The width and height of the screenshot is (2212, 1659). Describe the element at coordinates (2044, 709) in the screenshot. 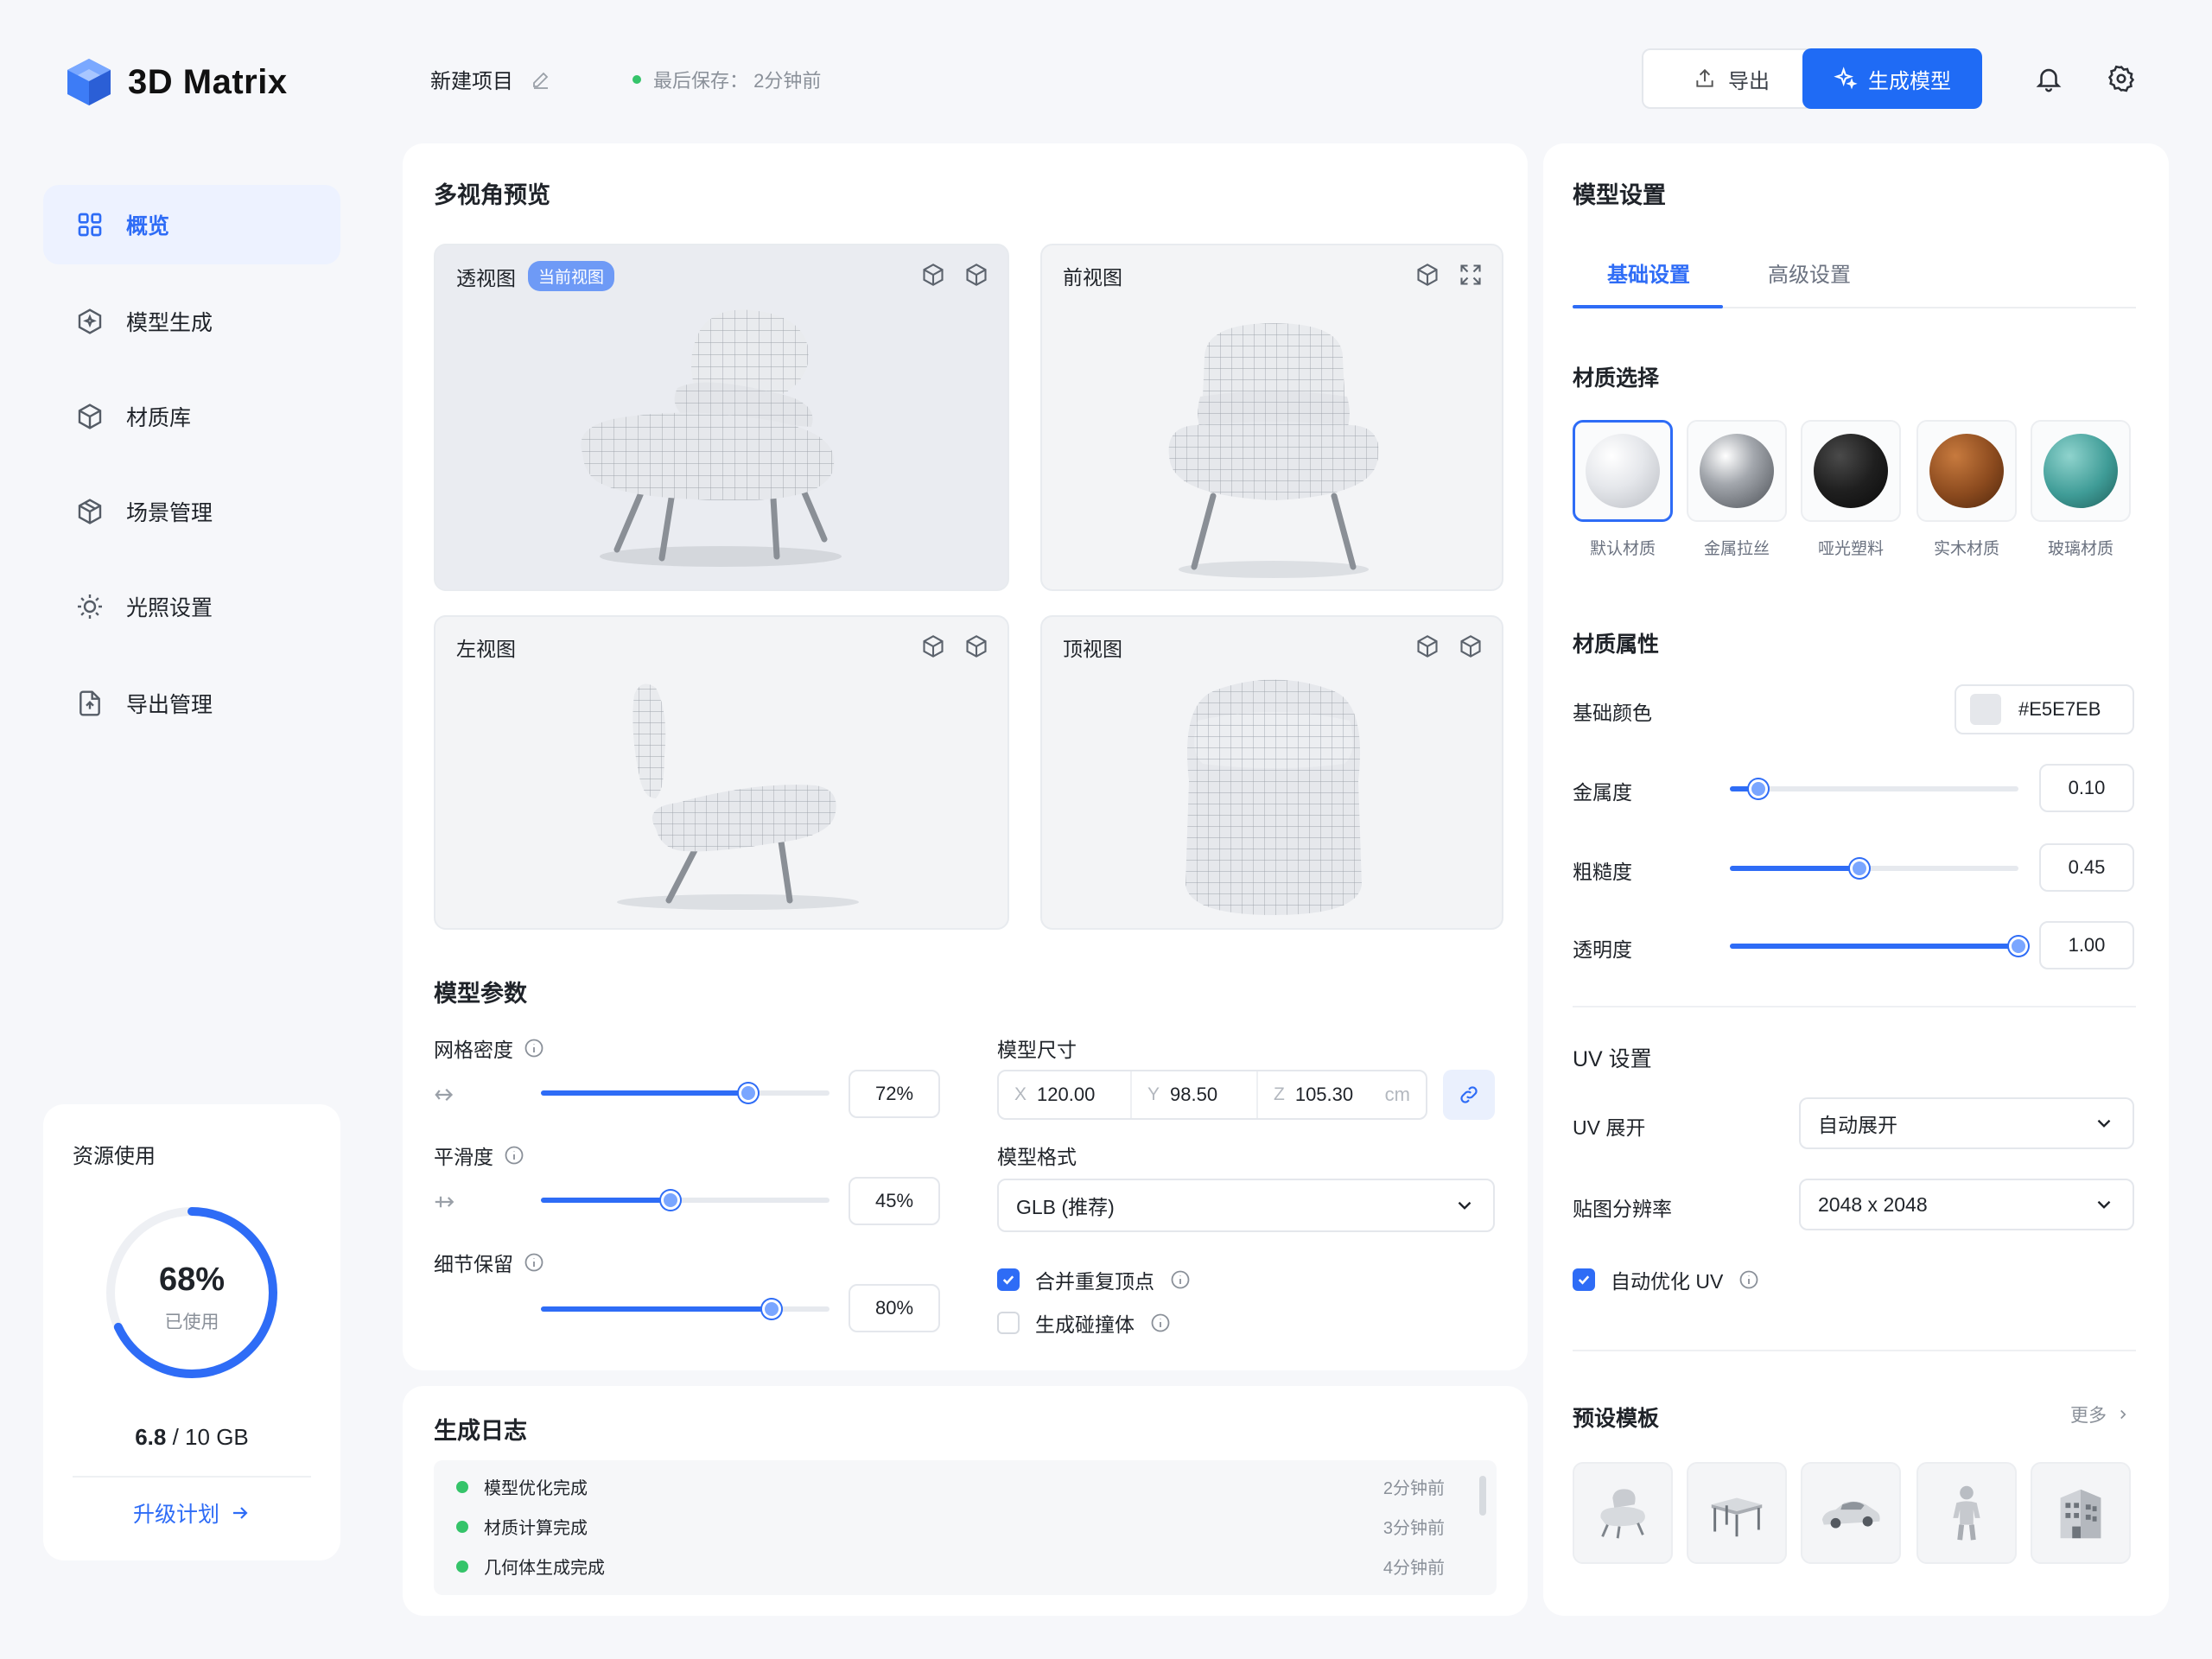

I see `base-color-picker: #E5E7EB` at that location.